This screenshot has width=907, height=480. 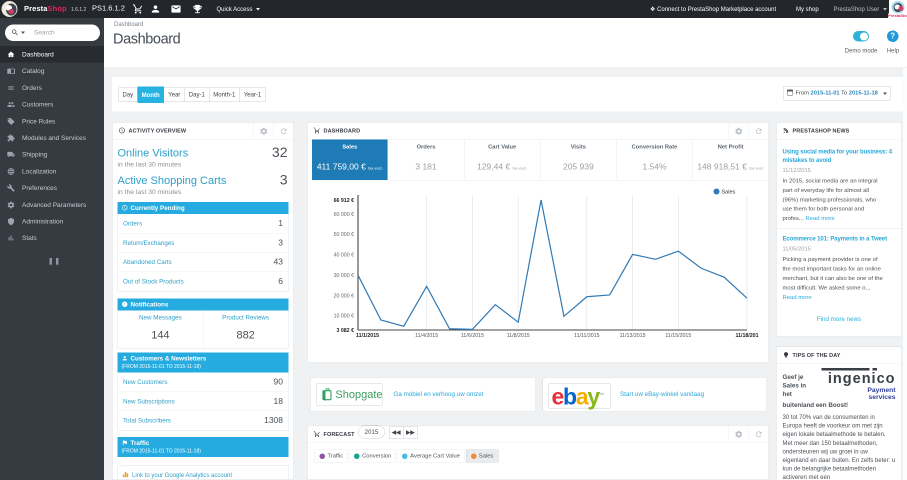 I want to click on svg-text: 11/8/2015, so click(x=518, y=336).